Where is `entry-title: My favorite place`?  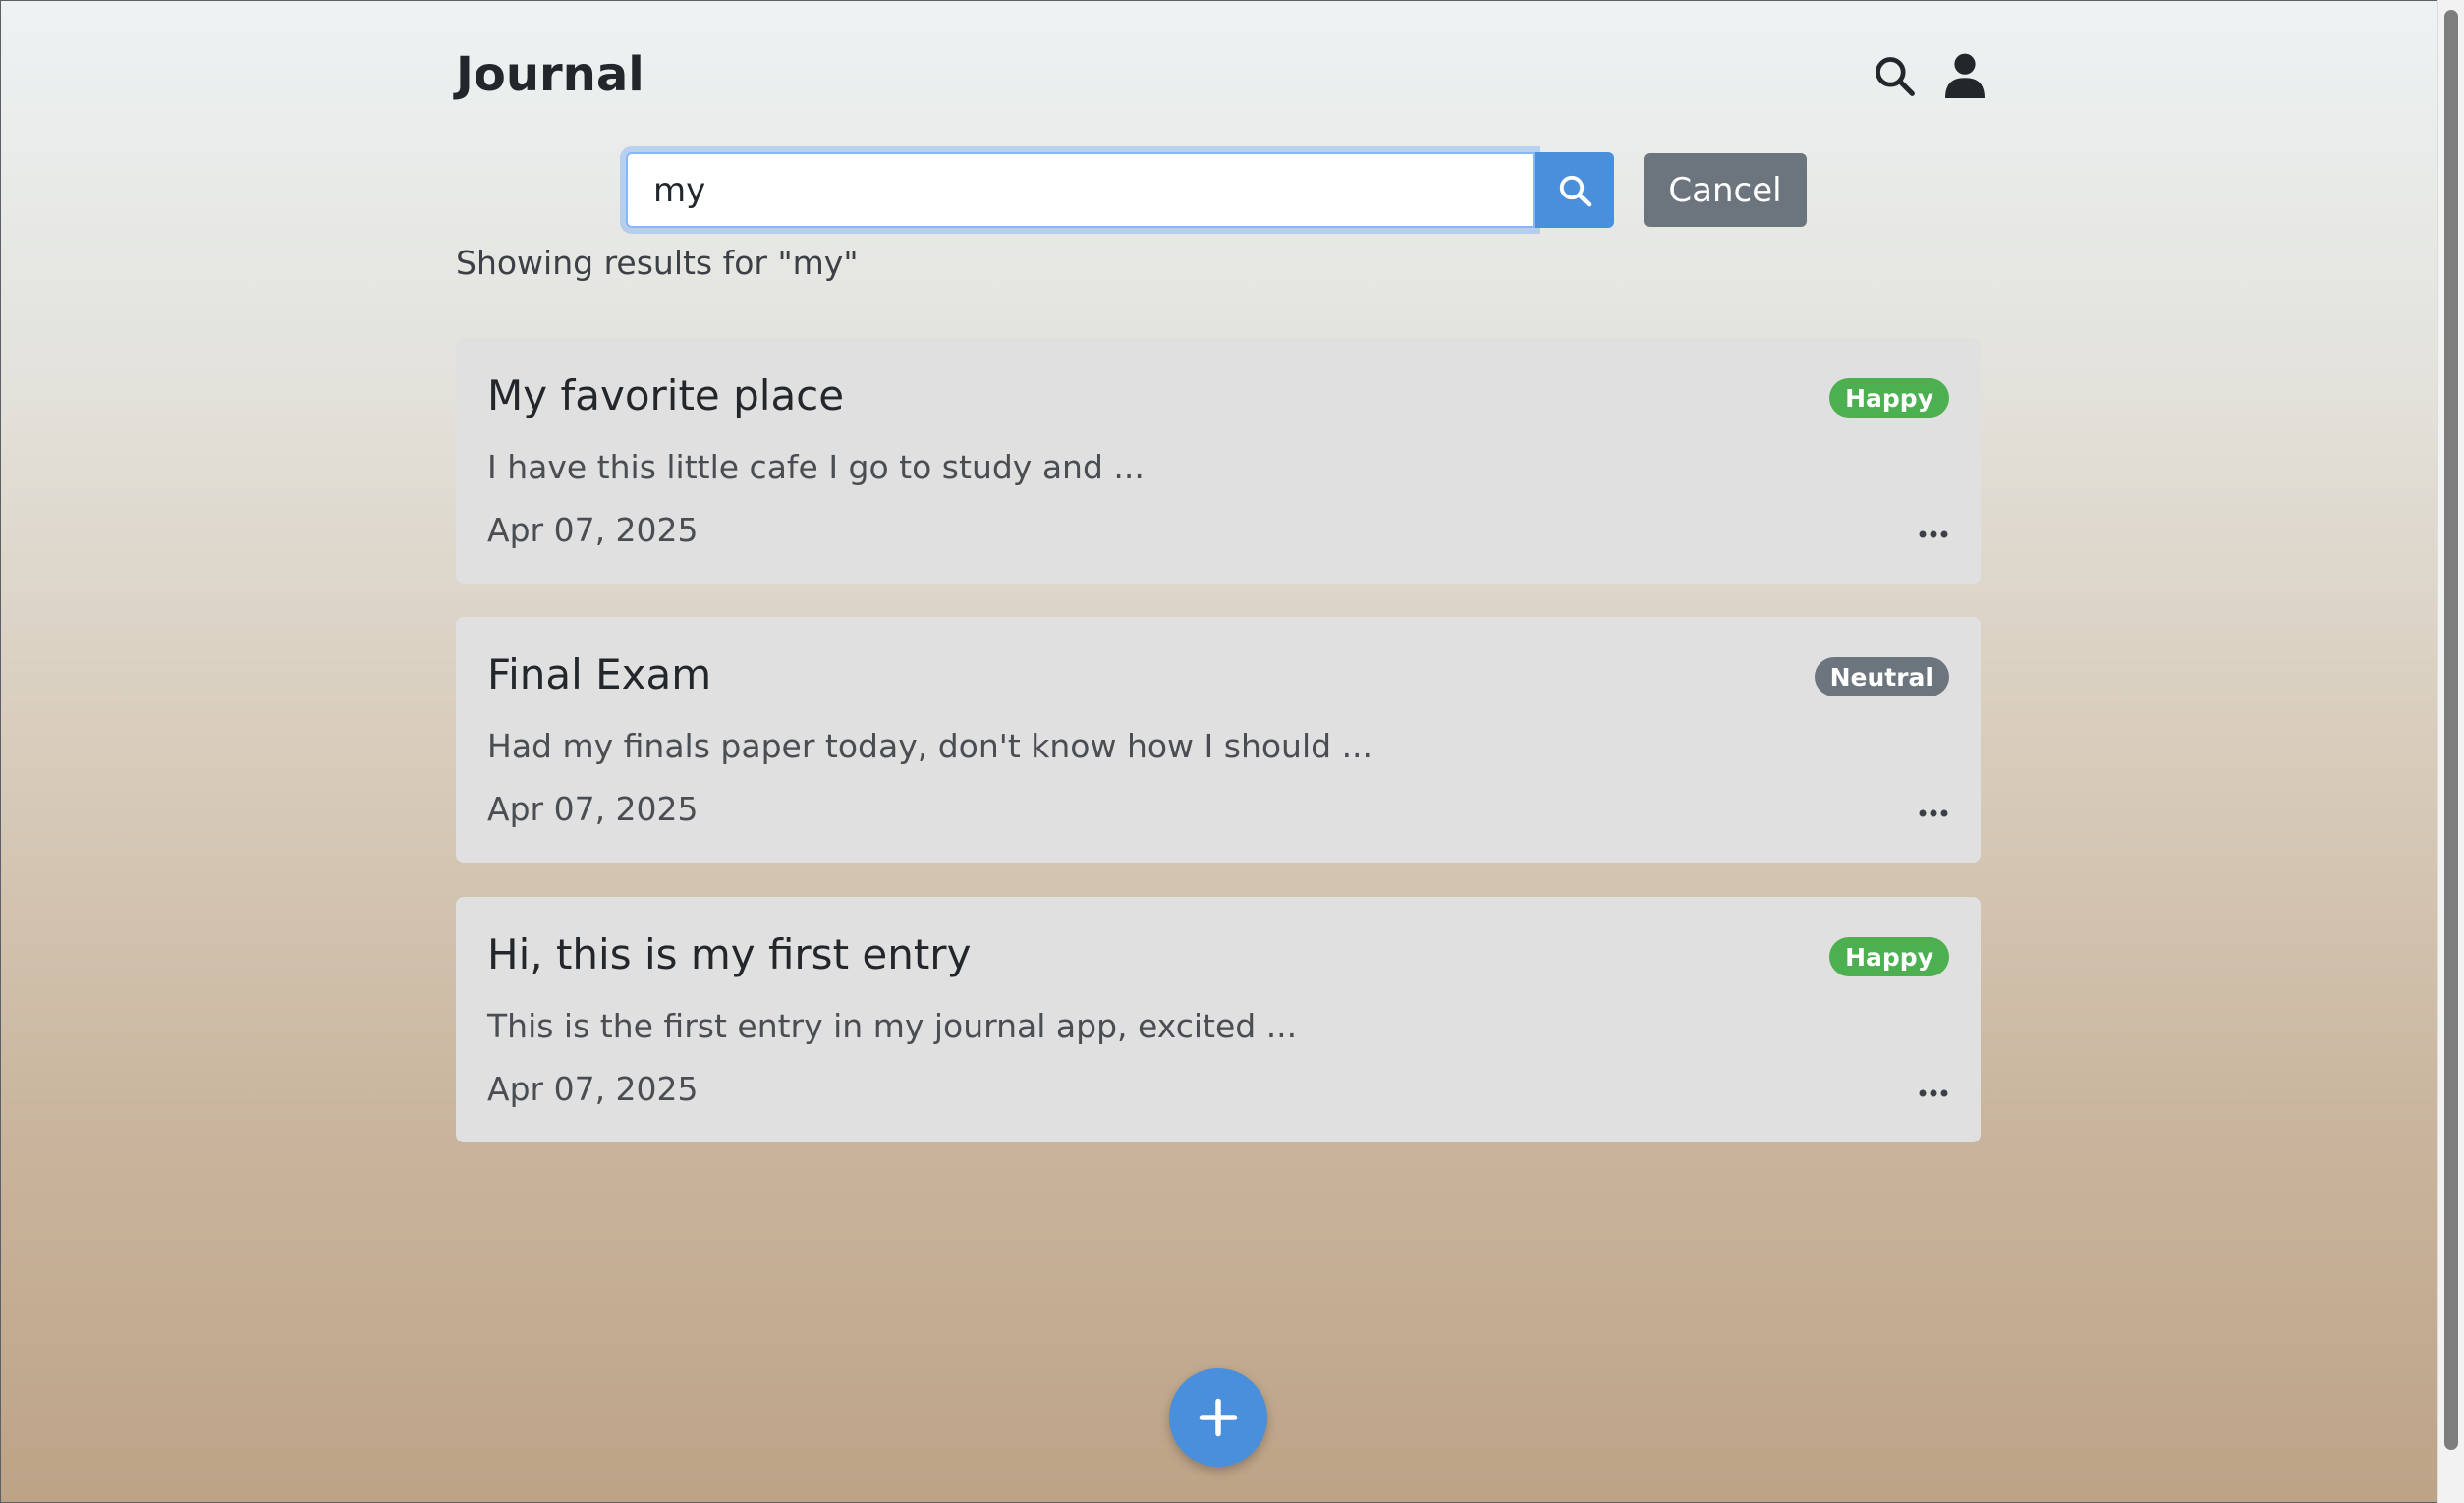
entry-title: My favorite place is located at coordinates (666, 395).